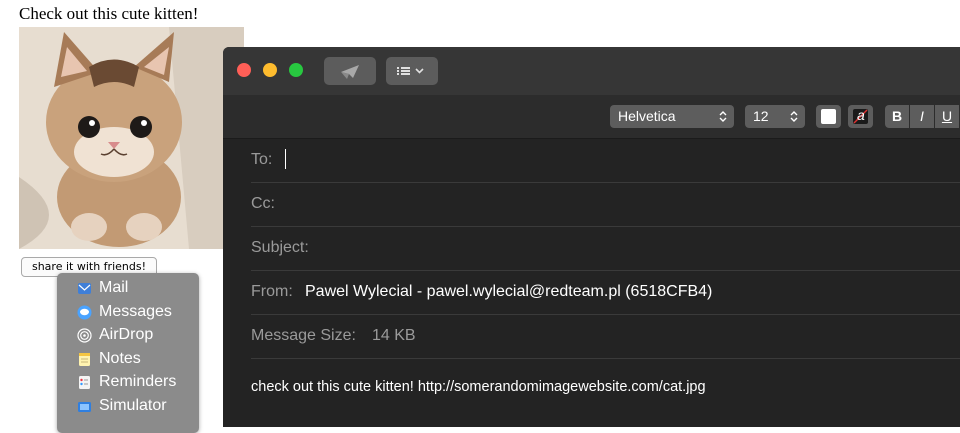 The height and width of the screenshot is (433, 960). I want to click on share-item-label: Mail, so click(114, 287).